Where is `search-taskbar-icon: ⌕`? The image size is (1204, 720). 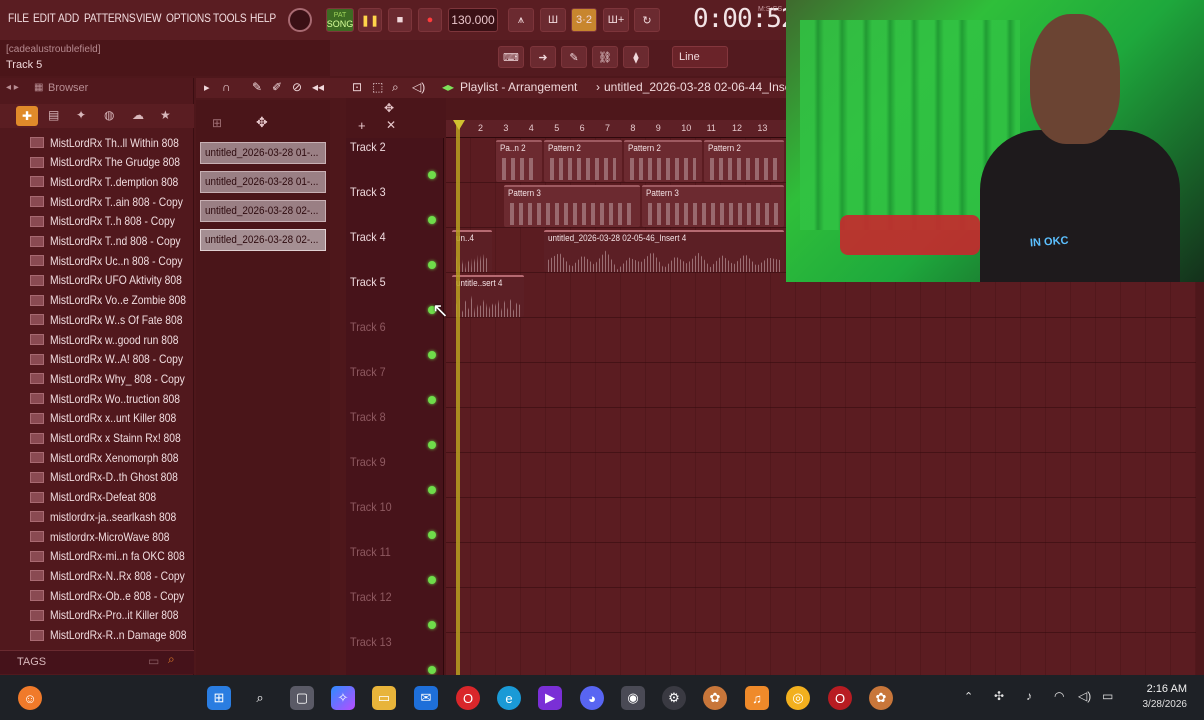 search-taskbar-icon: ⌕ is located at coordinates (260, 698).